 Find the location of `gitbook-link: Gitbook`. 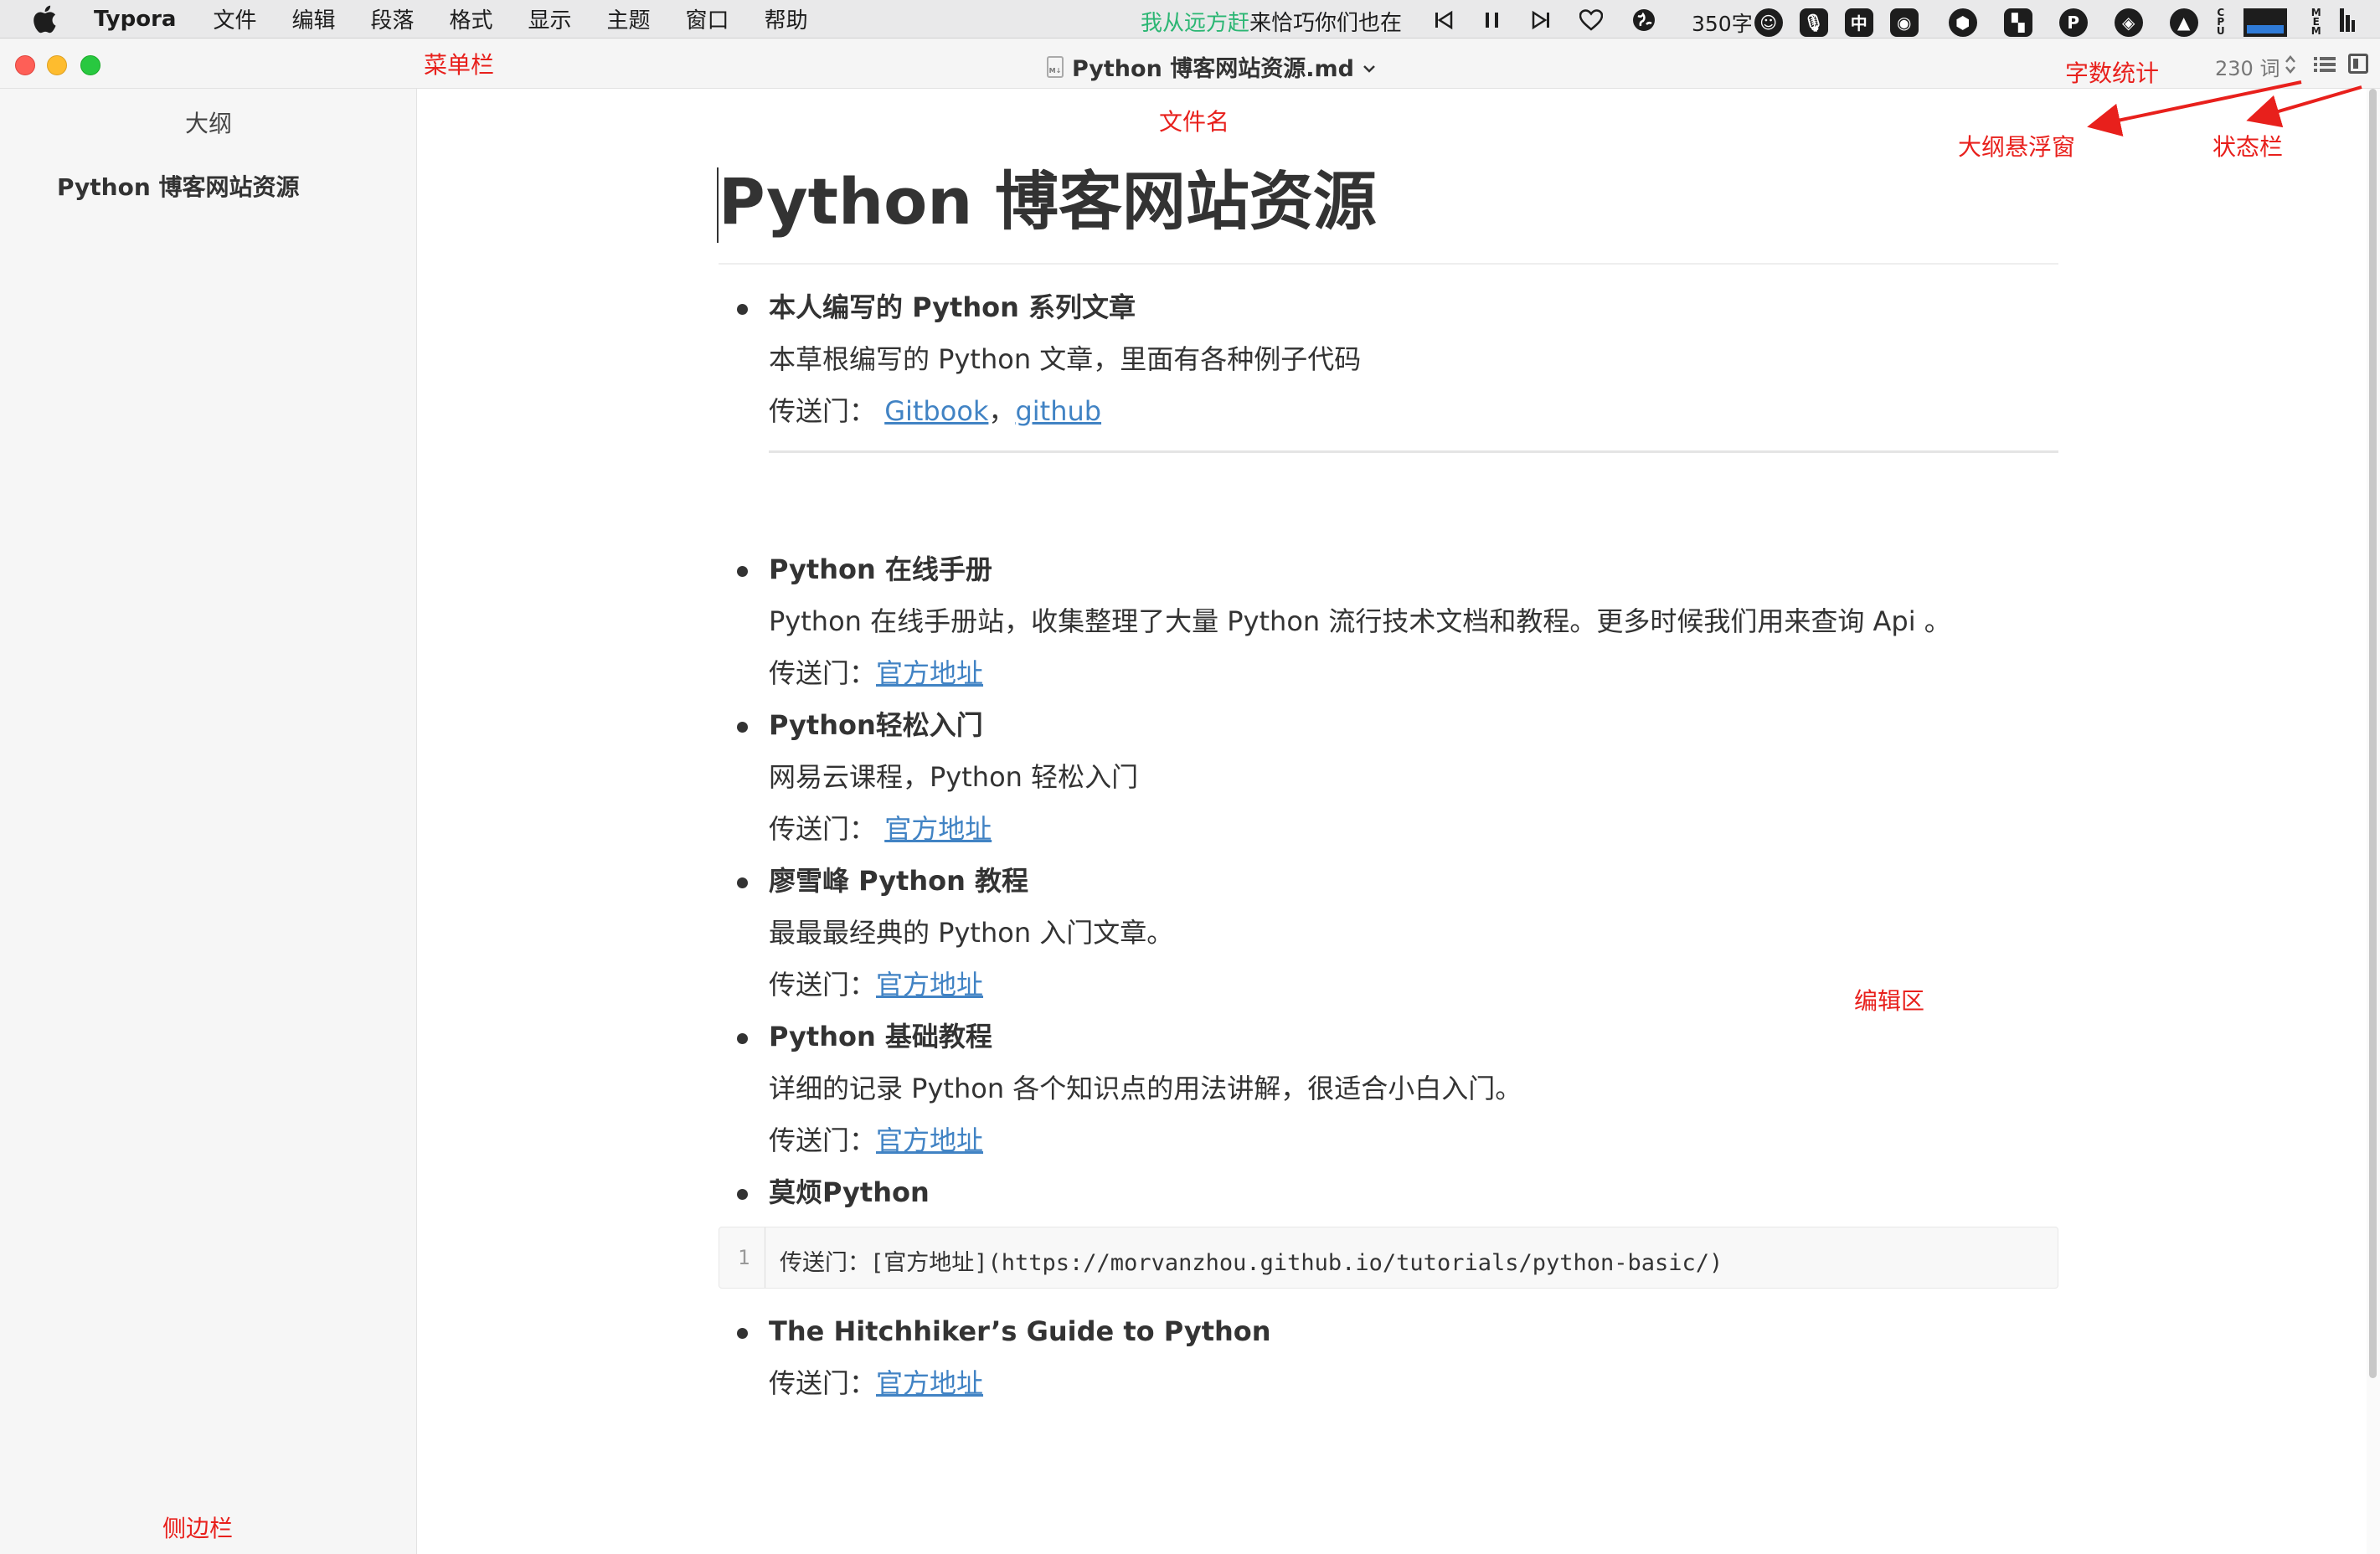

gitbook-link: Gitbook is located at coordinates (936, 411).